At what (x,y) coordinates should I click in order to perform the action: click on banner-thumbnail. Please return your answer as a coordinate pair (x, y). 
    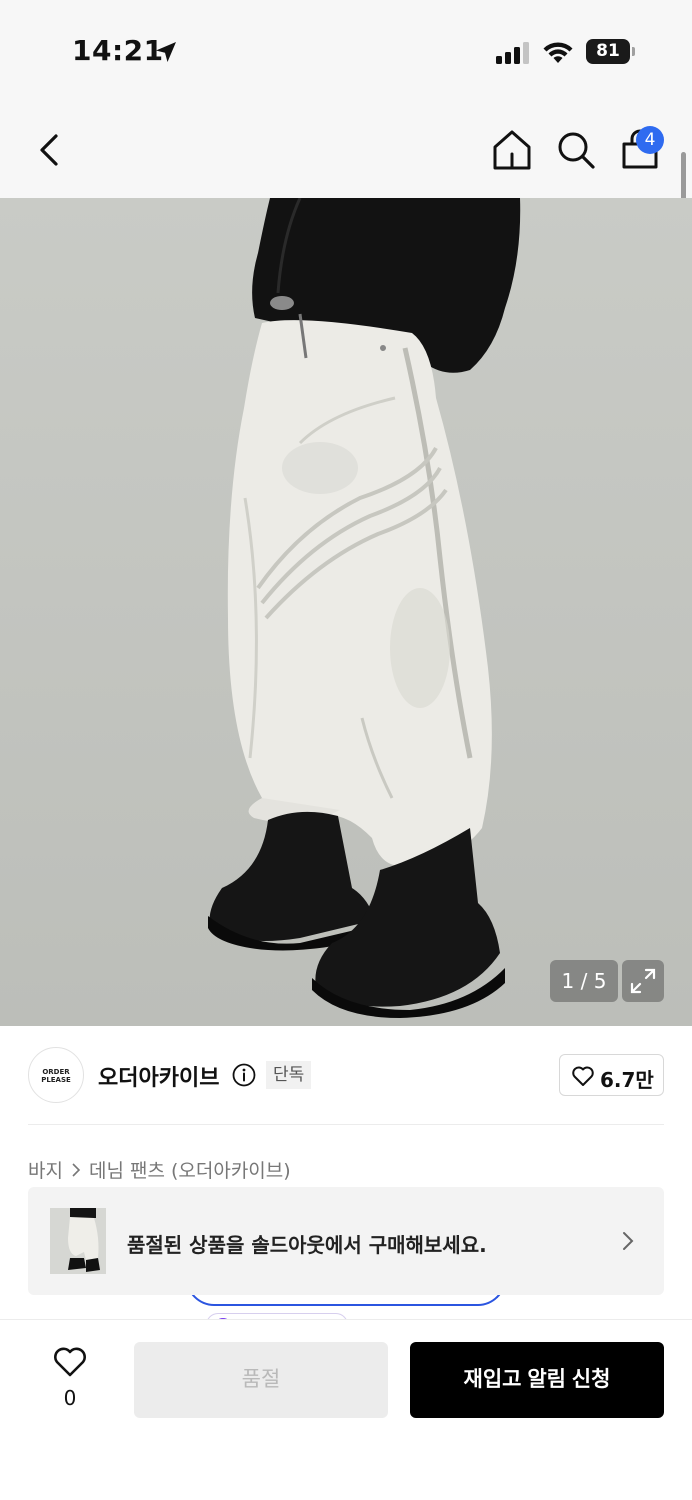
    Looking at the image, I should click on (78, 1241).